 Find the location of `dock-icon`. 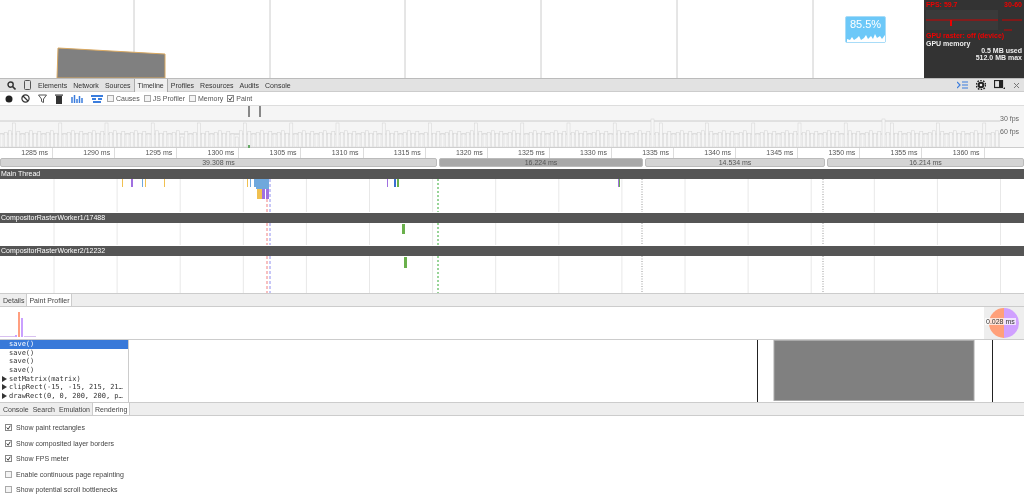

dock-icon is located at coordinates (999, 85).